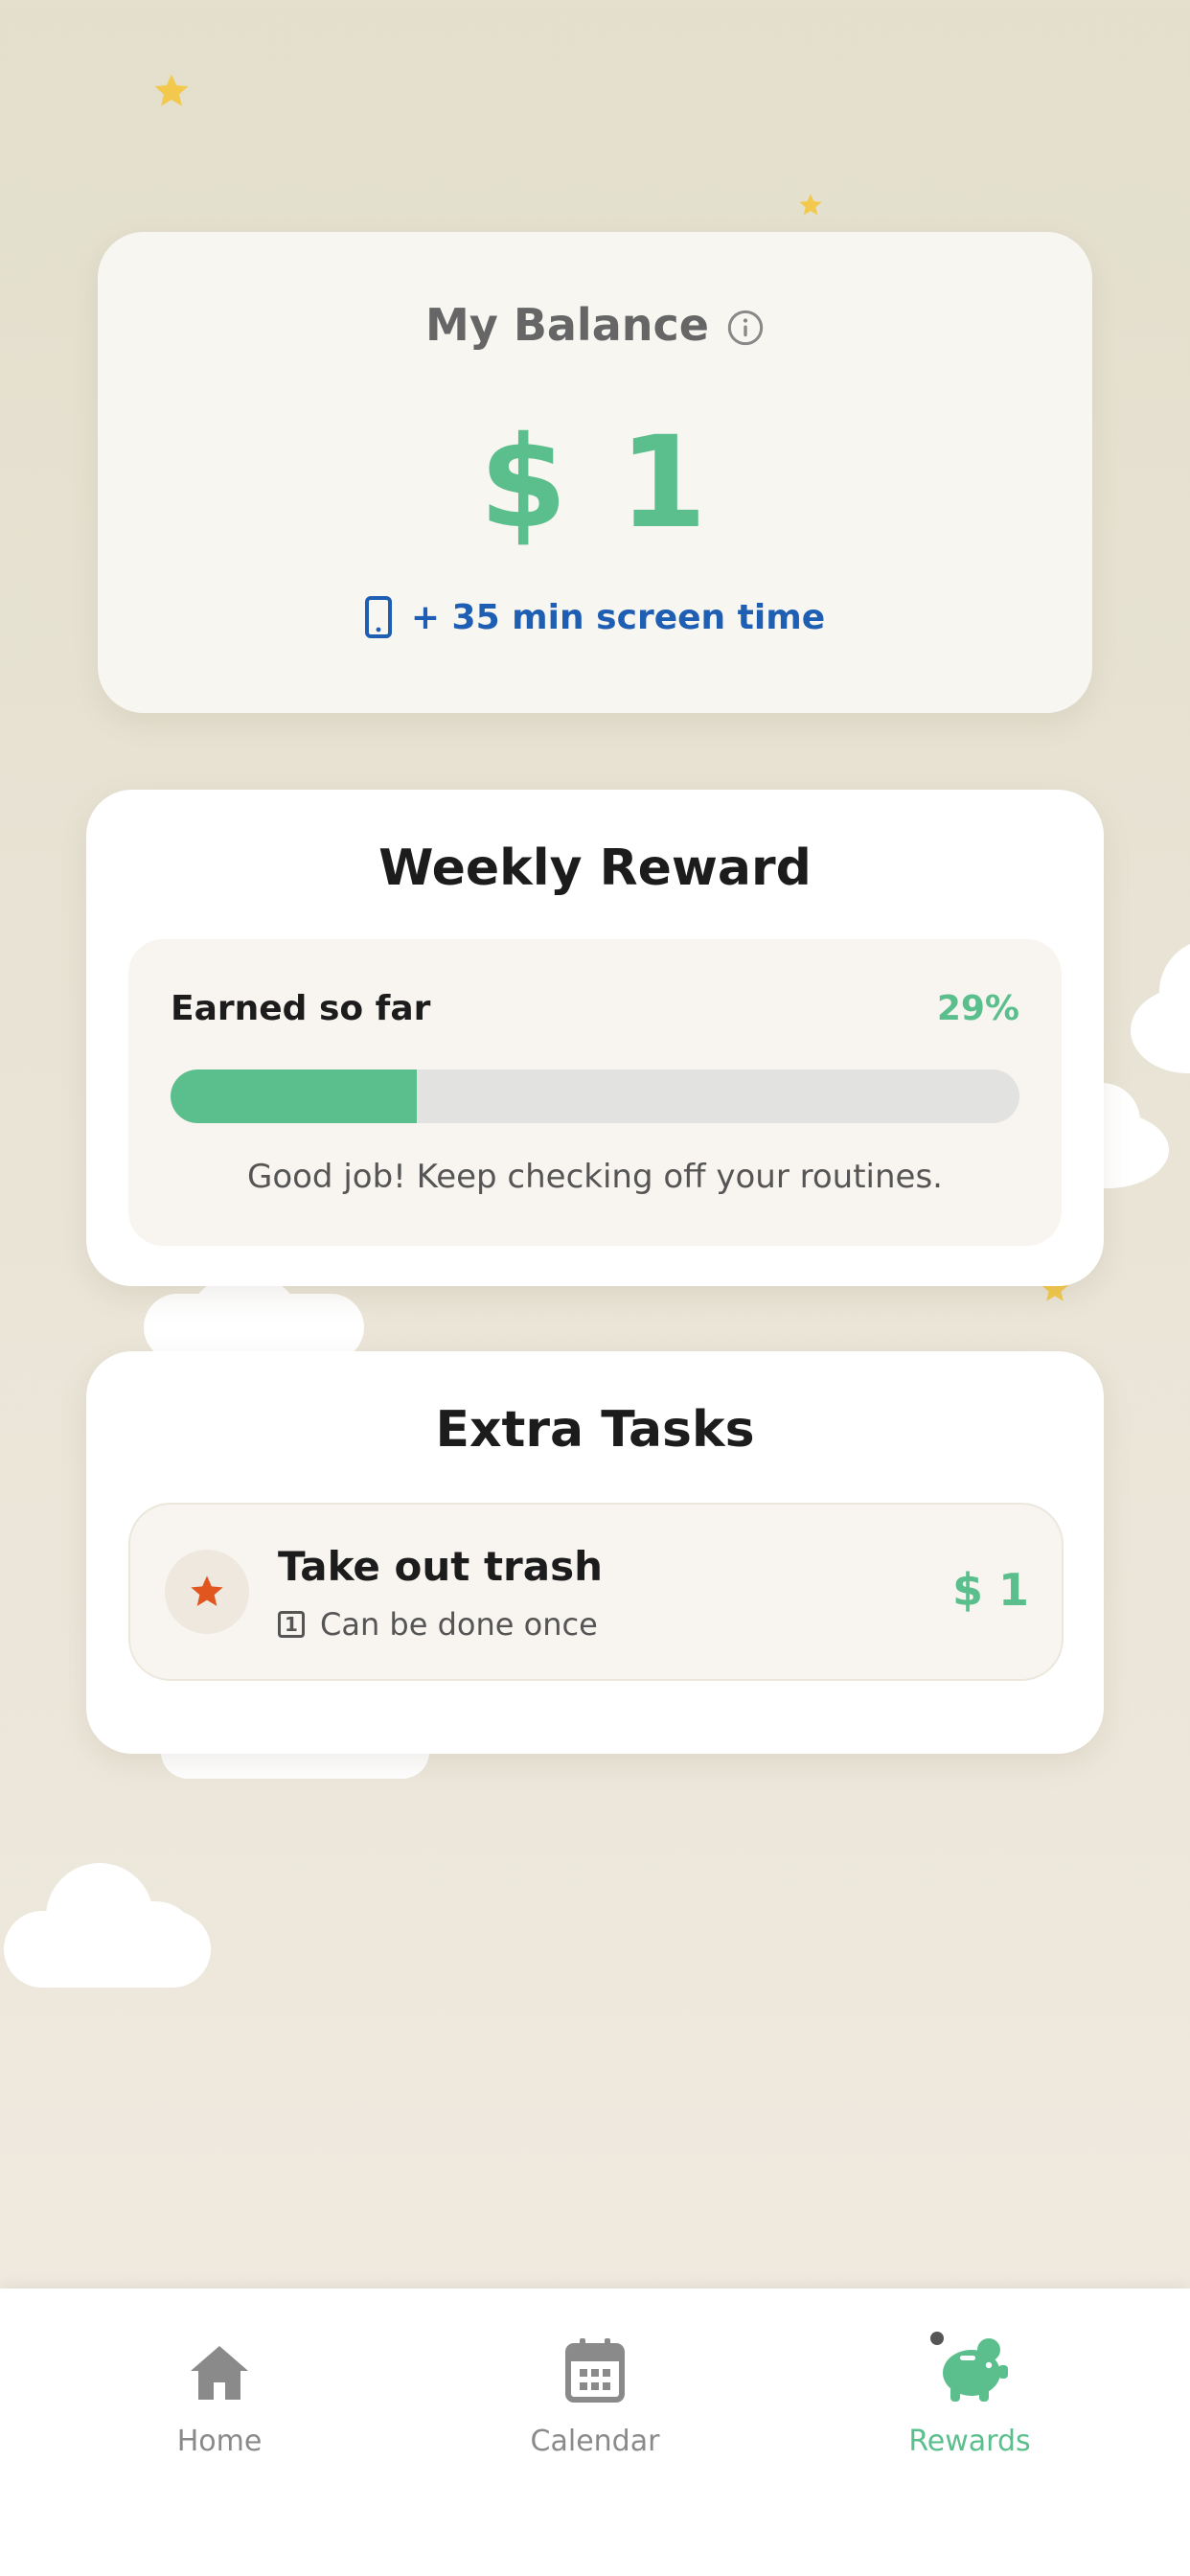 Image resolution: width=1190 pixels, height=2576 pixels. Describe the element at coordinates (618, 617) in the screenshot. I see `screen-time-text: + 35 min screen time` at that location.